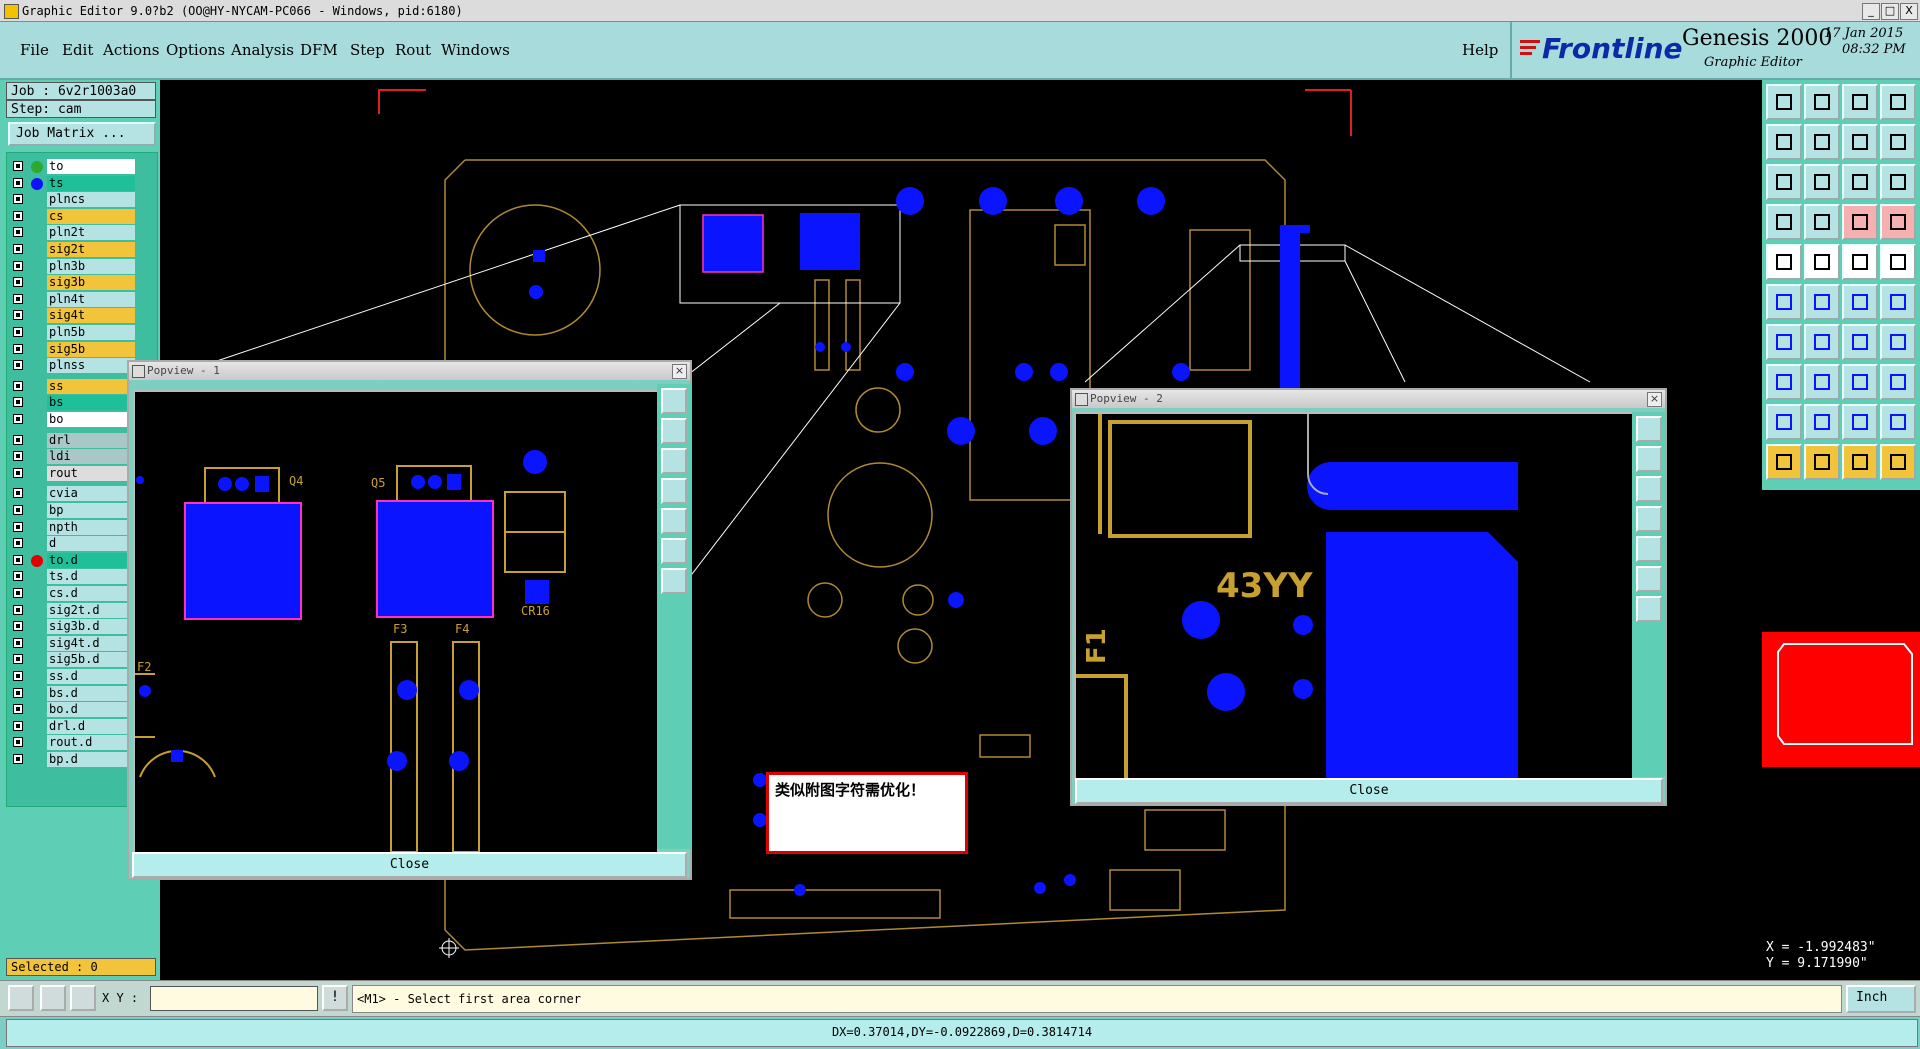 Image resolution: width=1920 pixels, height=1049 pixels. Describe the element at coordinates (91, 200) in the screenshot. I see `layer-name: plncs` at that location.